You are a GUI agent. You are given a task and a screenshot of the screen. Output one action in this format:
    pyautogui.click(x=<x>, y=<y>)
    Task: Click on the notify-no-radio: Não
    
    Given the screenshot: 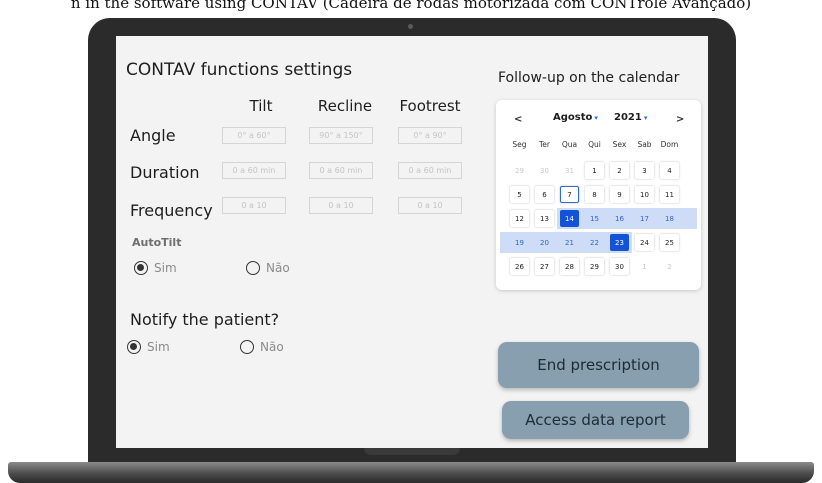 What is the action you would take?
    pyautogui.click(x=262, y=347)
    